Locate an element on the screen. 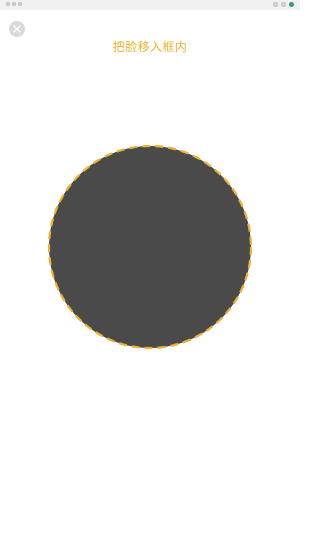 The width and height of the screenshot is (320, 533). status-right-icons is located at coordinates (283, 4).